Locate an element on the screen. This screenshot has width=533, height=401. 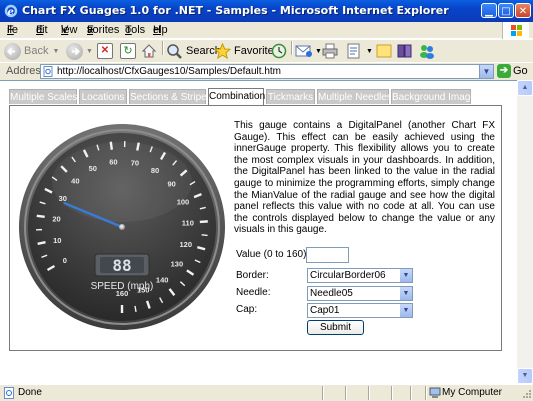
stop-icon: ✕ is located at coordinates (105, 51).